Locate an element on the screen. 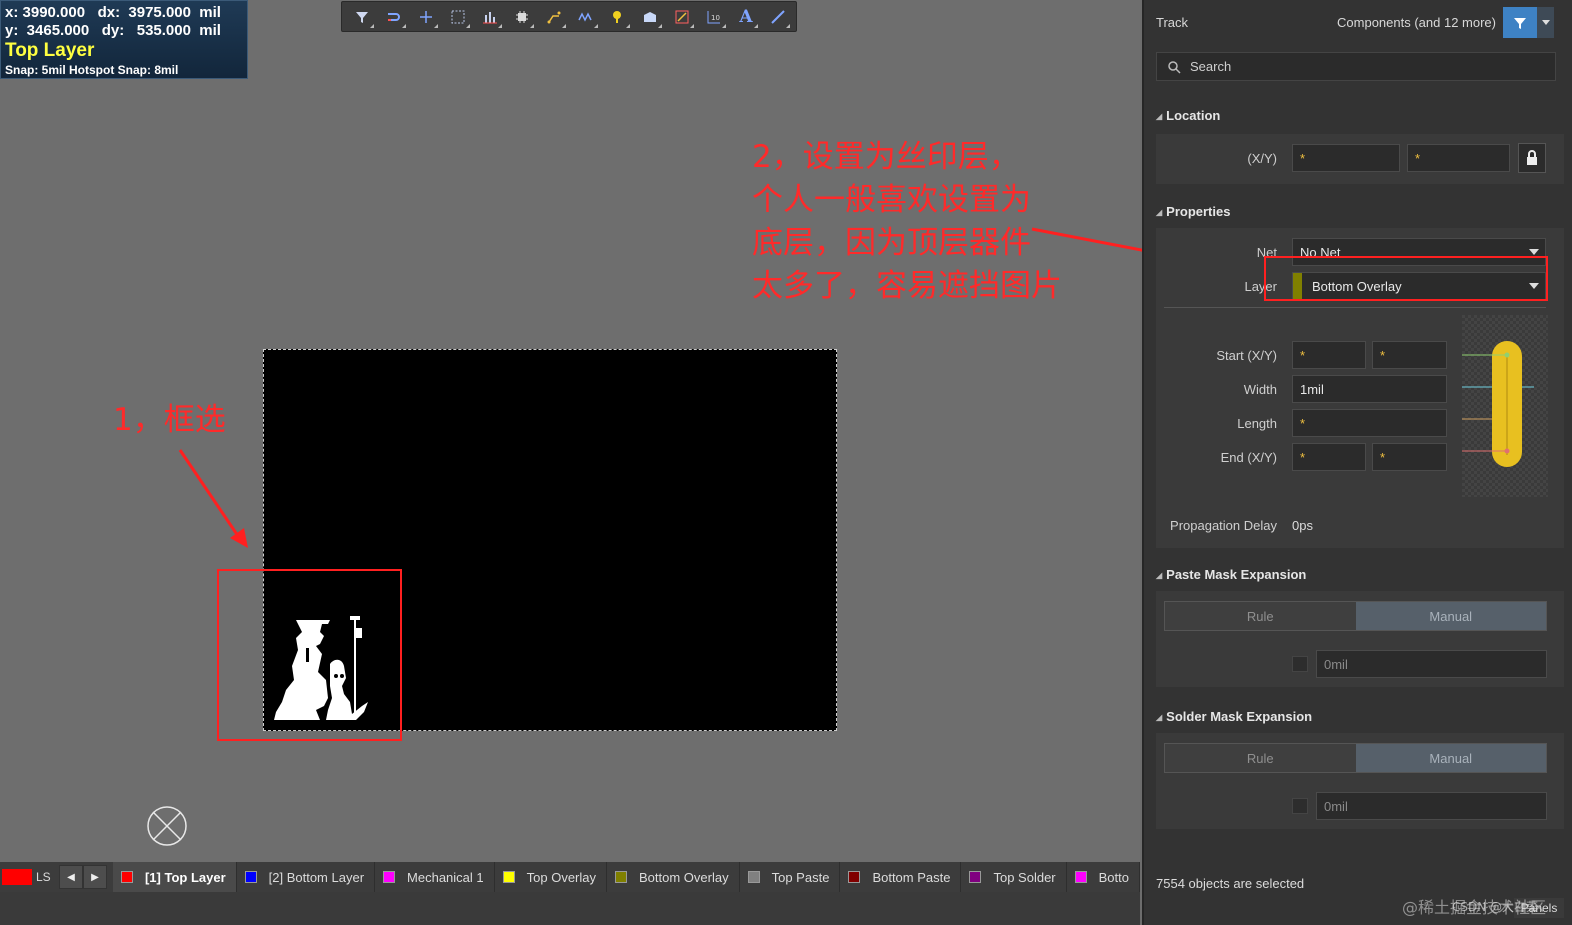 This screenshot has width=1572, height=925. chip-icon is located at coordinates (522, 17).